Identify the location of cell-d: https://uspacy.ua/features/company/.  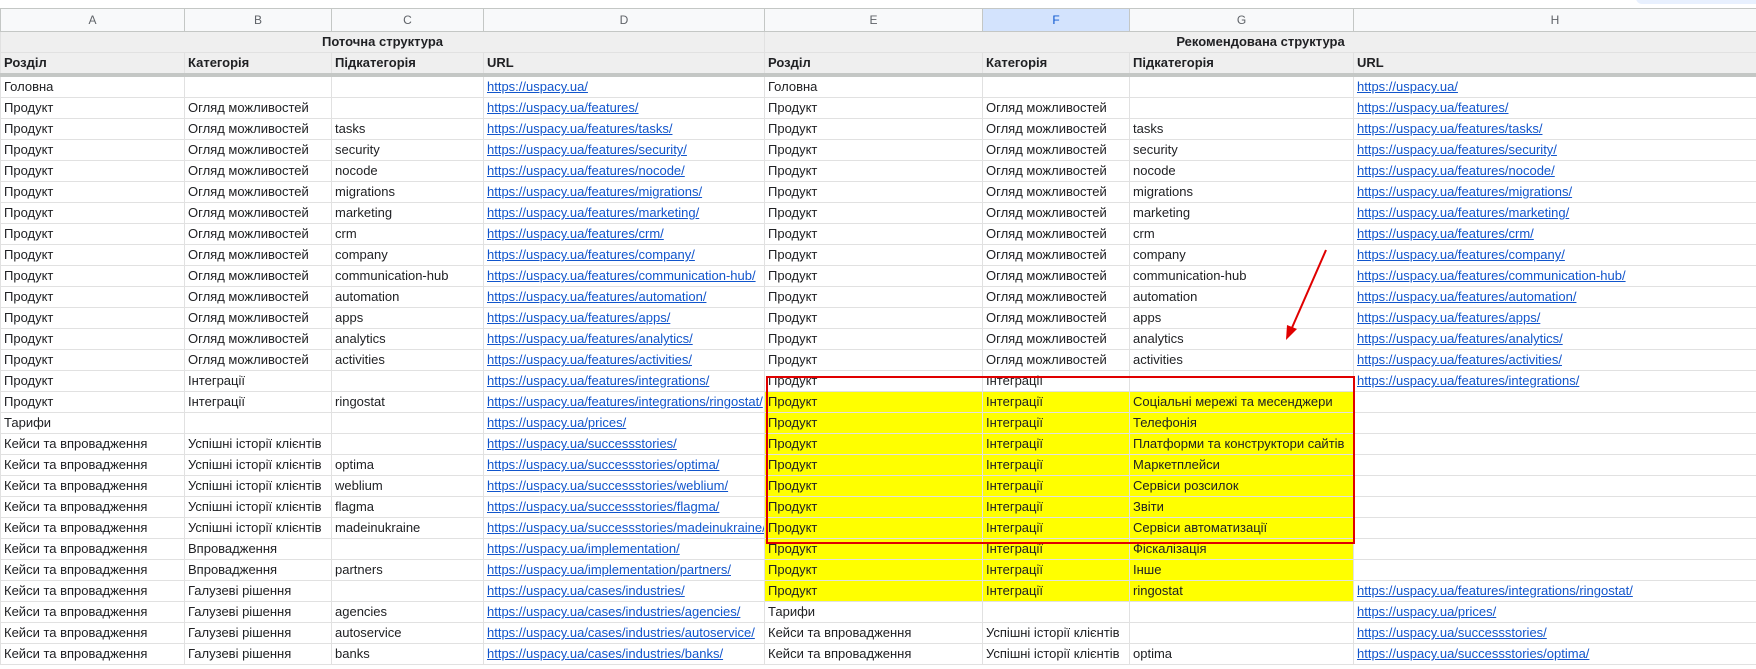
(624, 255).